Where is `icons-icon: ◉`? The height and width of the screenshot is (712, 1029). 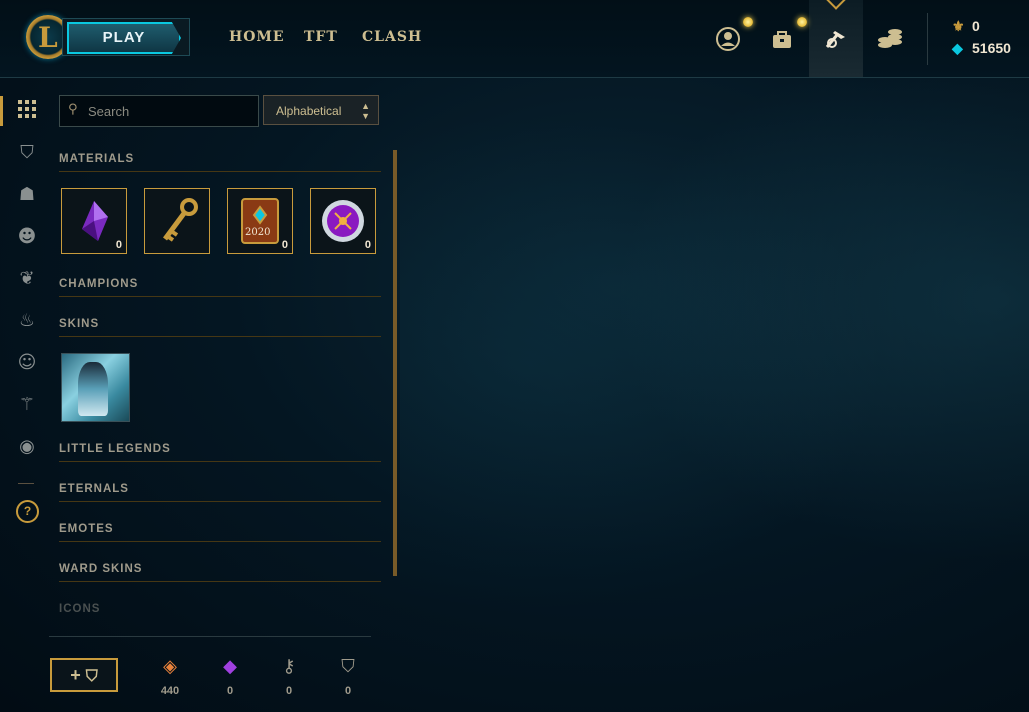 icons-icon: ◉ is located at coordinates (27, 447).